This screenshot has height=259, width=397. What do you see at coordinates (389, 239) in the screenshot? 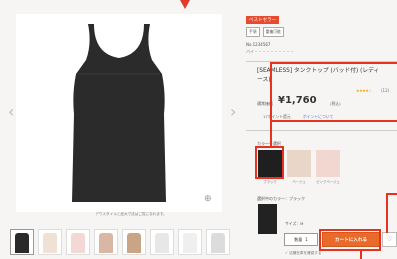
I see `favorite-heart-icon: ♡` at bounding box center [389, 239].